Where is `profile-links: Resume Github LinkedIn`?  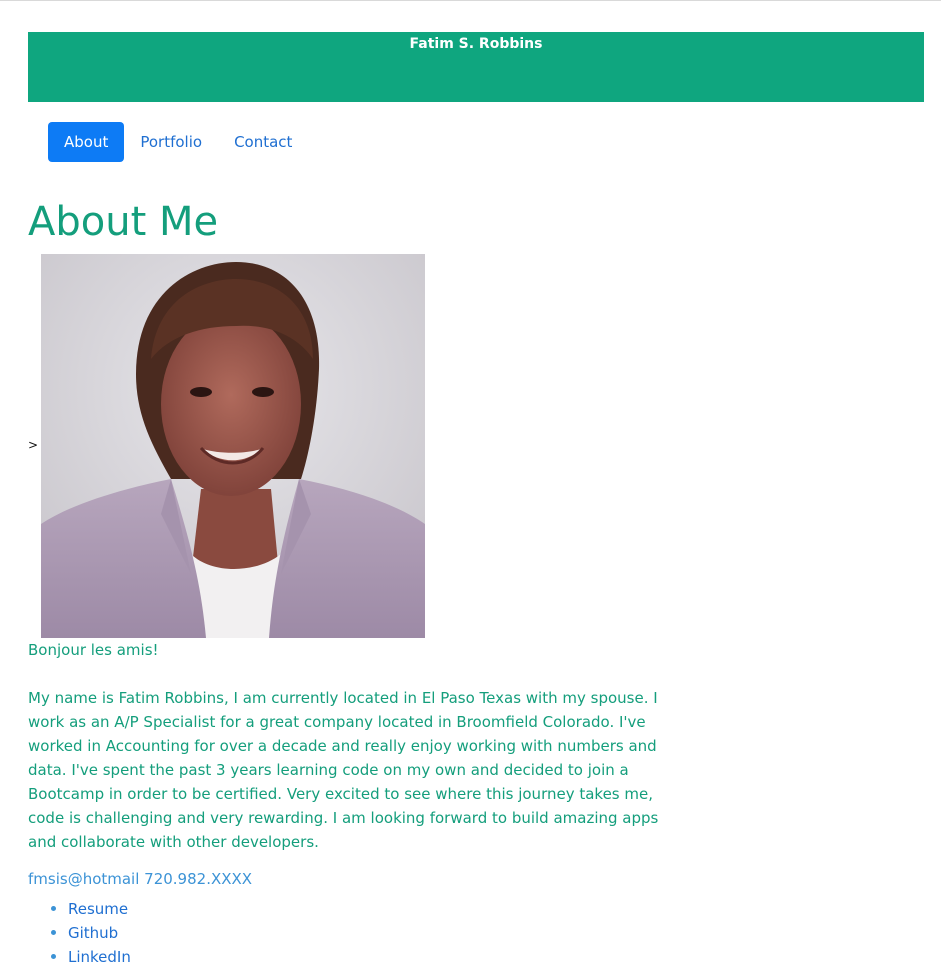
profile-links: Resume Github LinkedIn is located at coordinates (79, 933).